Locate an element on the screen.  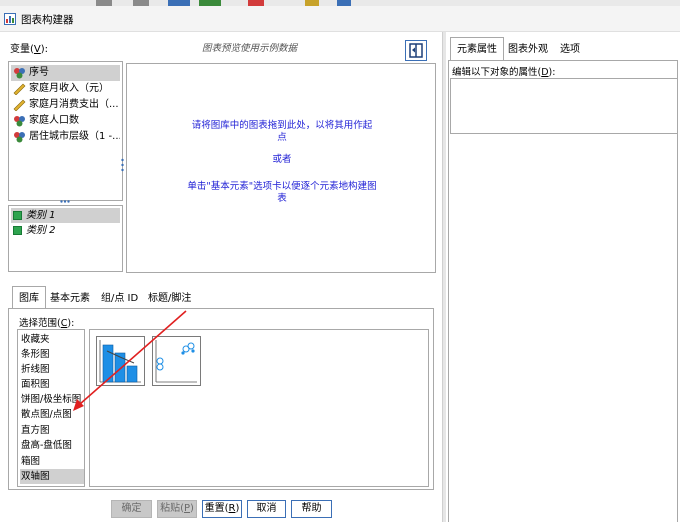
chart-builder-icon is located at coordinates (10, 19).